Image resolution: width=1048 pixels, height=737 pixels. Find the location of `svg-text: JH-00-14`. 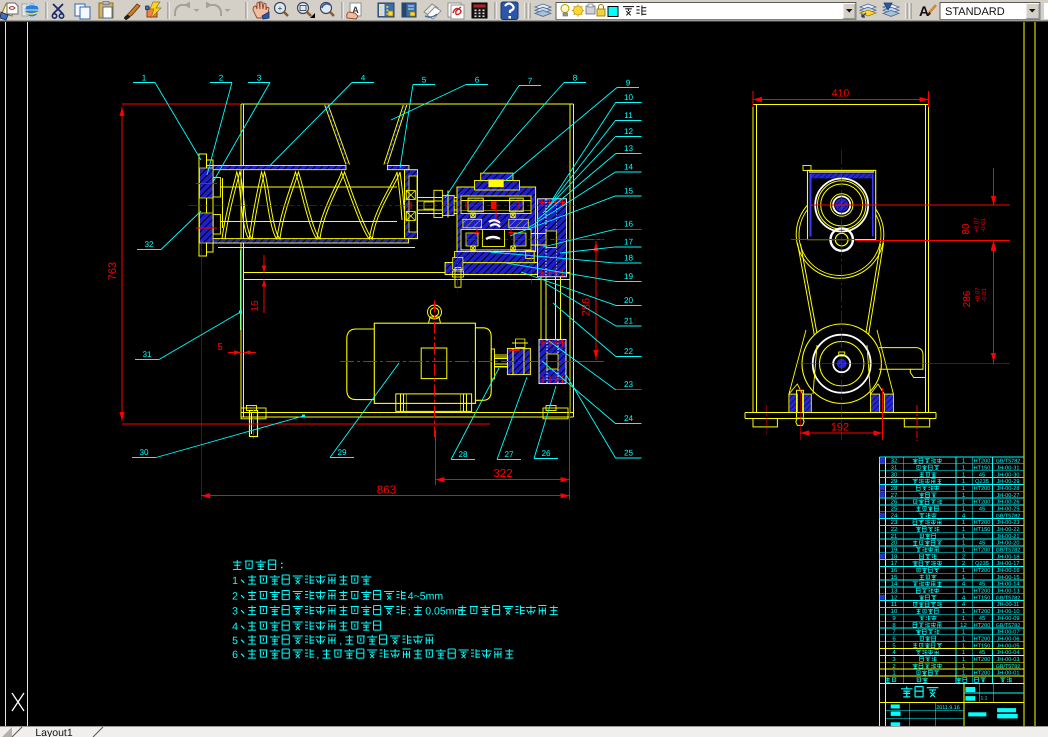

svg-text: JH-00-14 is located at coordinates (1007, 585).